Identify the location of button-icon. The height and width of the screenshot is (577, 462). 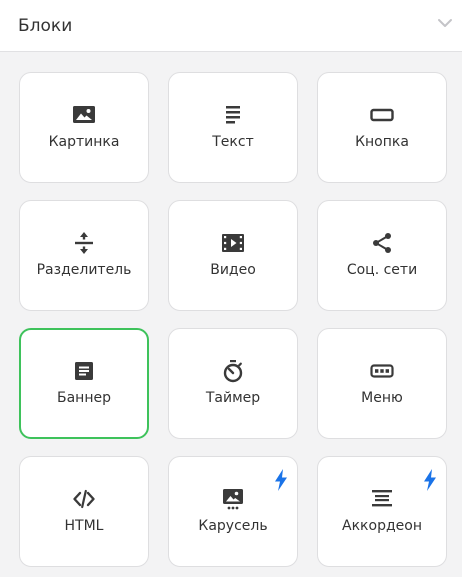
(382, 115).